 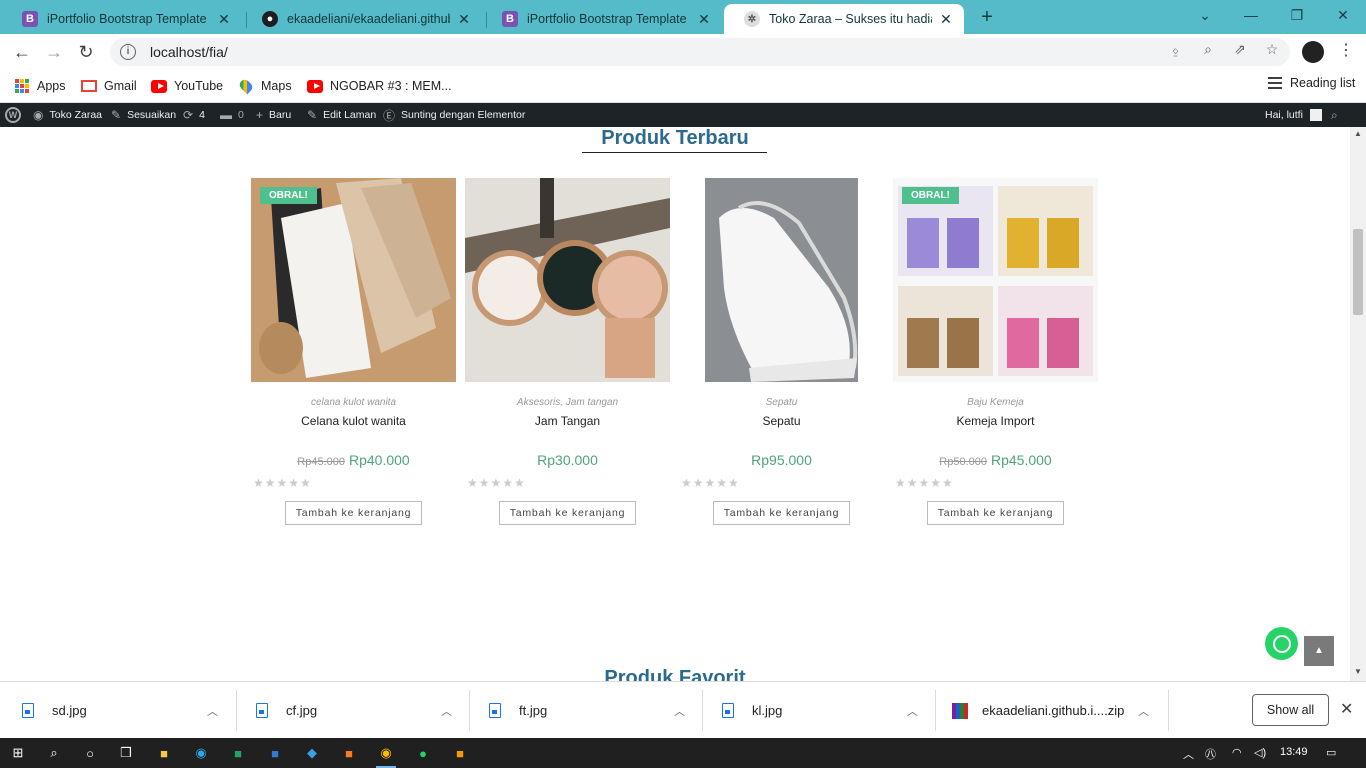 What do you see at coordinates (844, 19) in the screenshot?
I see `tab-4-active: ✲ Toko Zaraa – Sukses itu hadiah b ✕` at bounding box center [844, 19].